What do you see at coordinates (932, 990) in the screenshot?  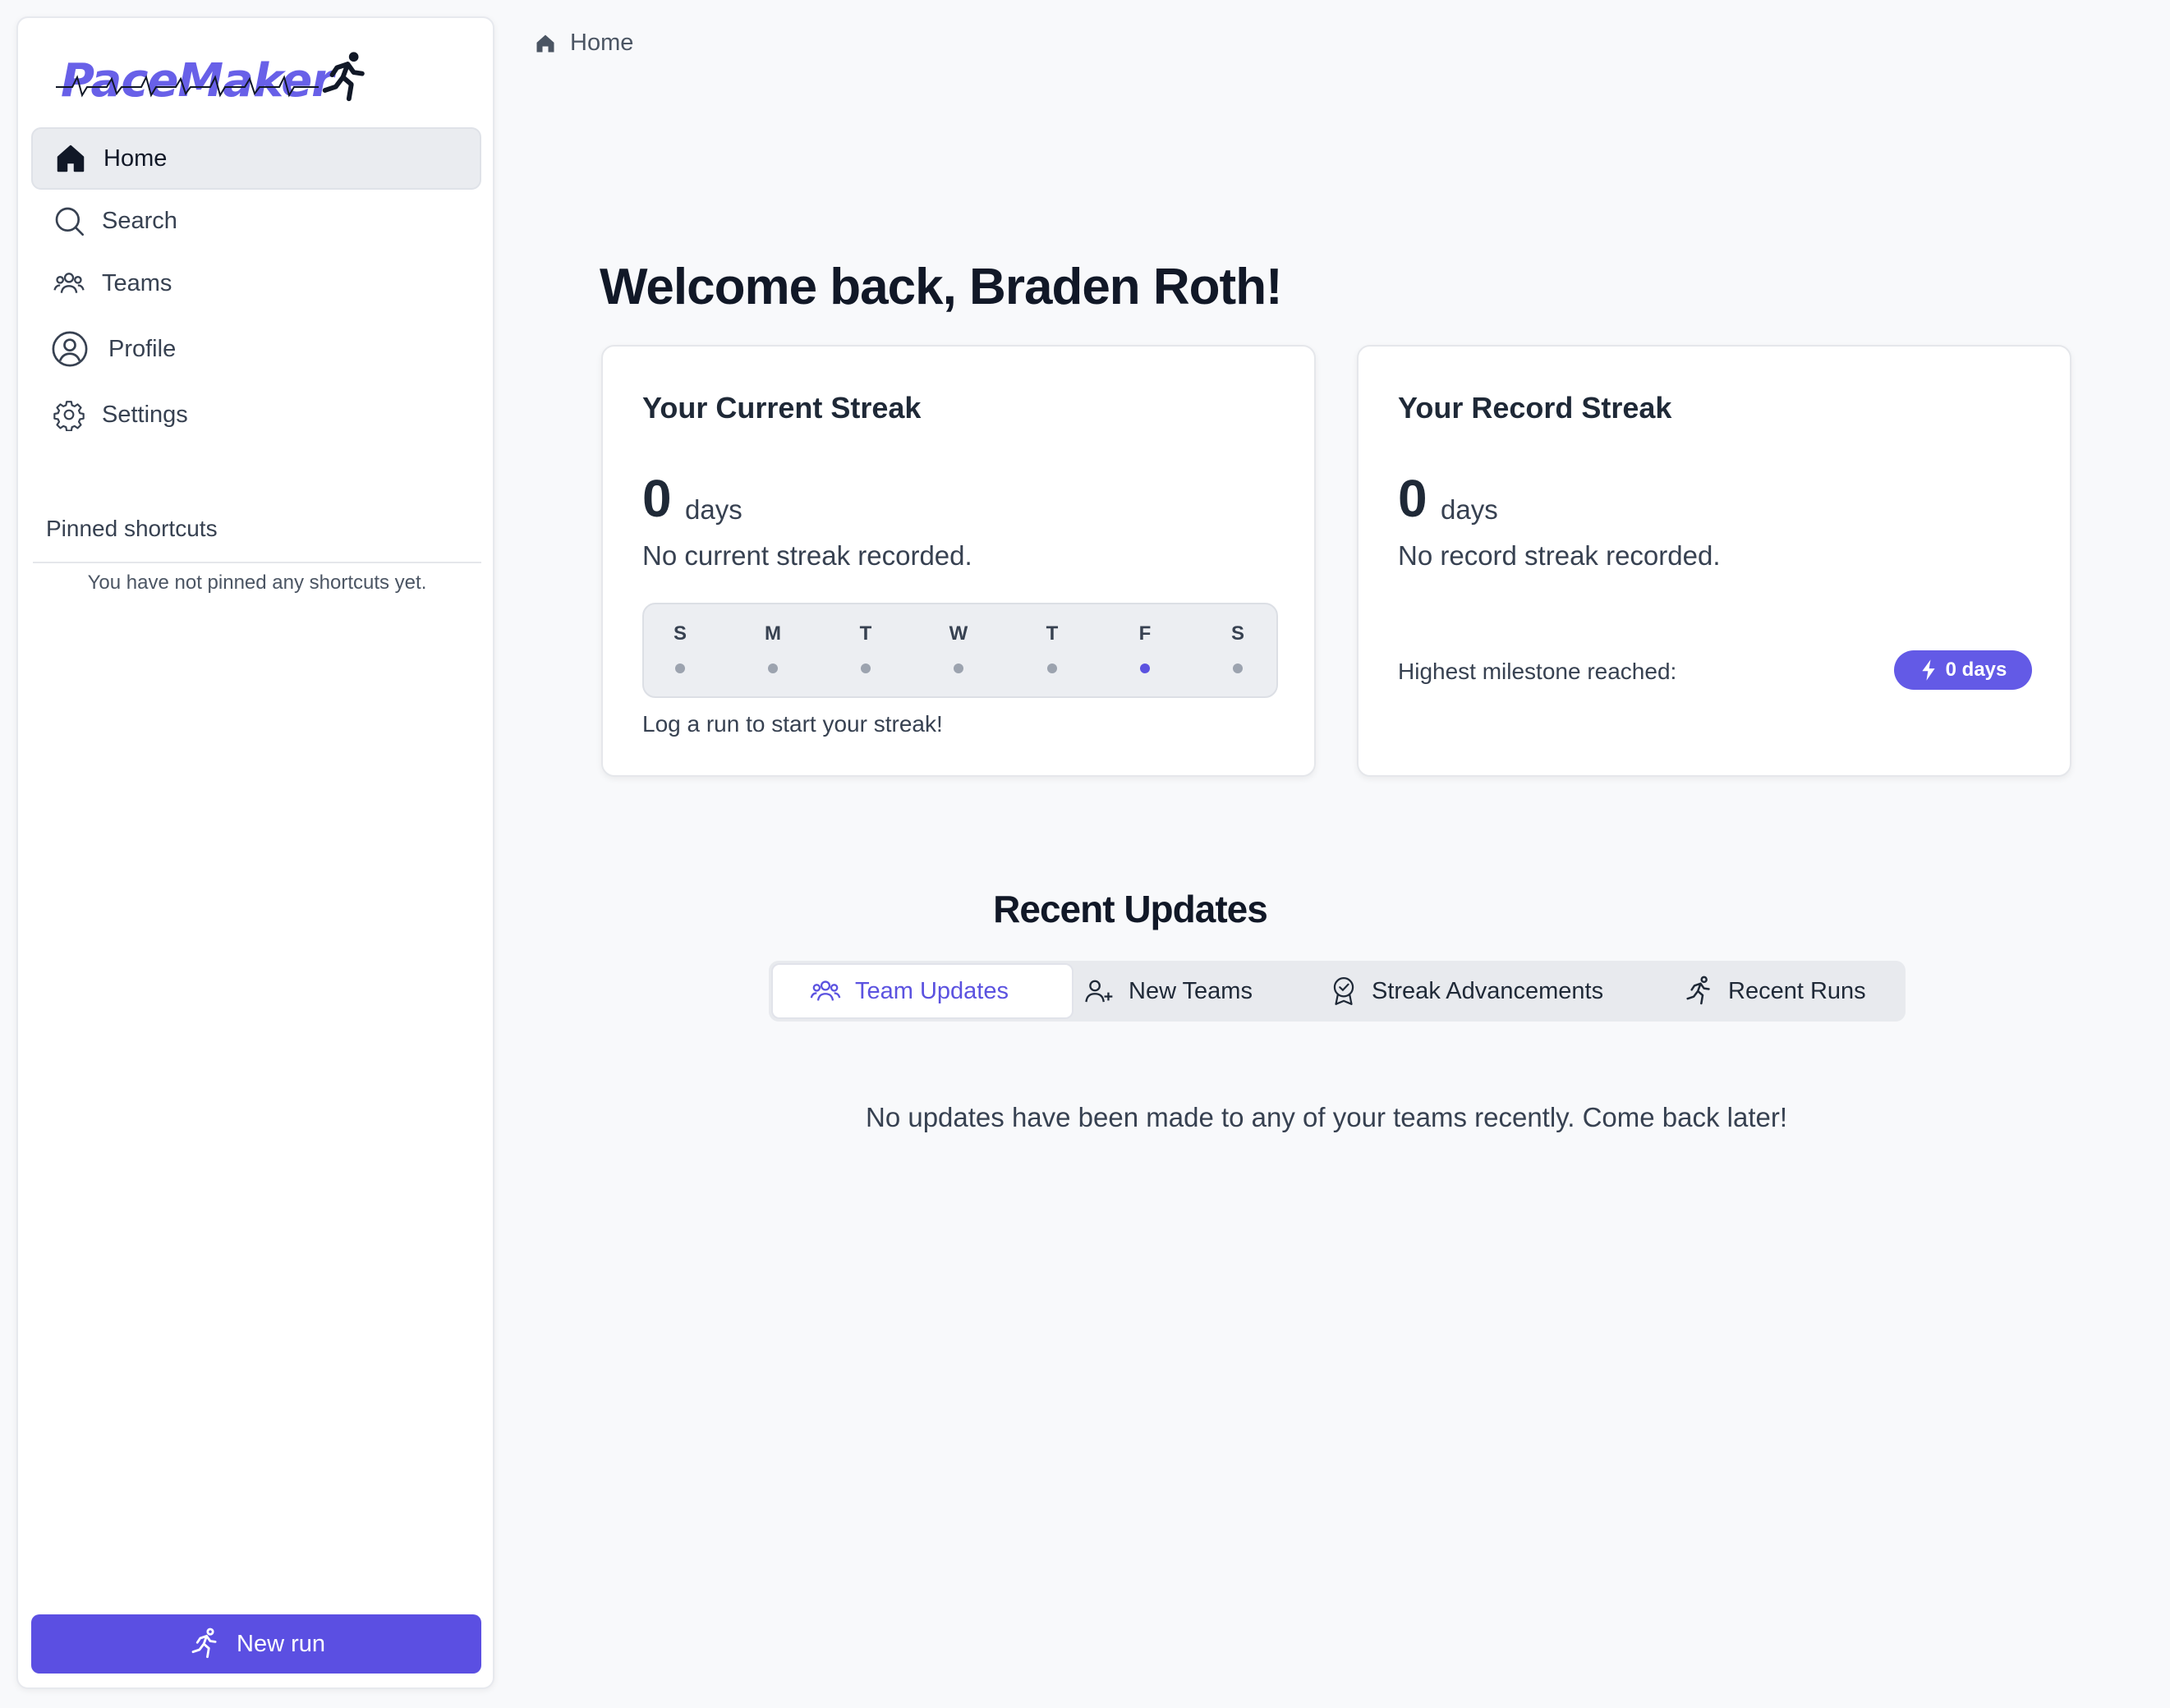 I see `tab-label: Team Updates` at bounding box center [932, 990].